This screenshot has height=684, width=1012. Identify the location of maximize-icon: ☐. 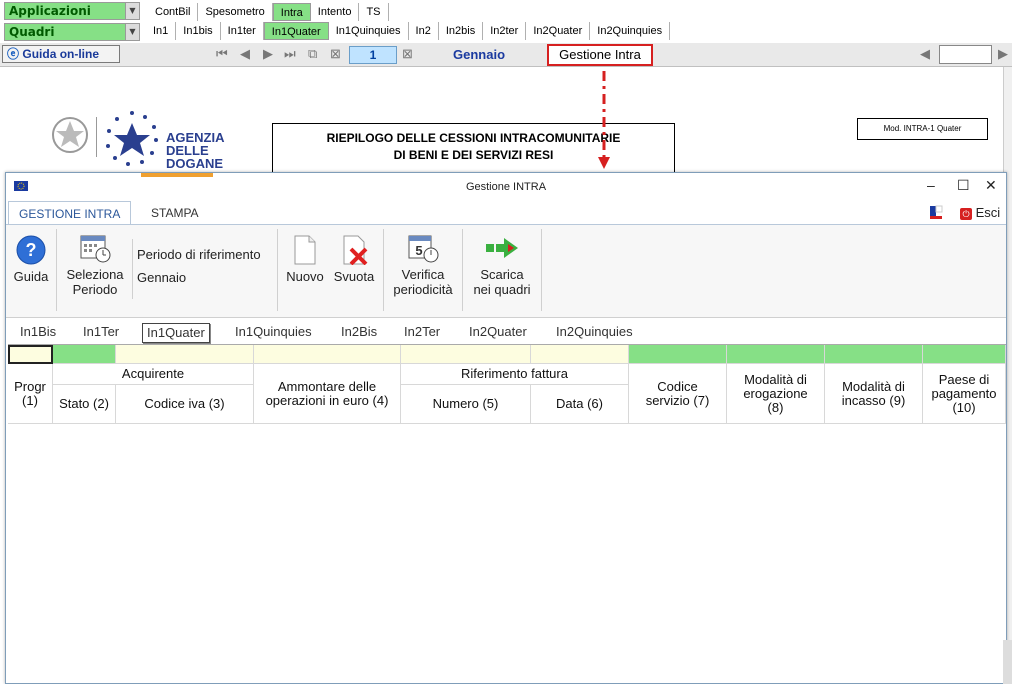
(963, 185).